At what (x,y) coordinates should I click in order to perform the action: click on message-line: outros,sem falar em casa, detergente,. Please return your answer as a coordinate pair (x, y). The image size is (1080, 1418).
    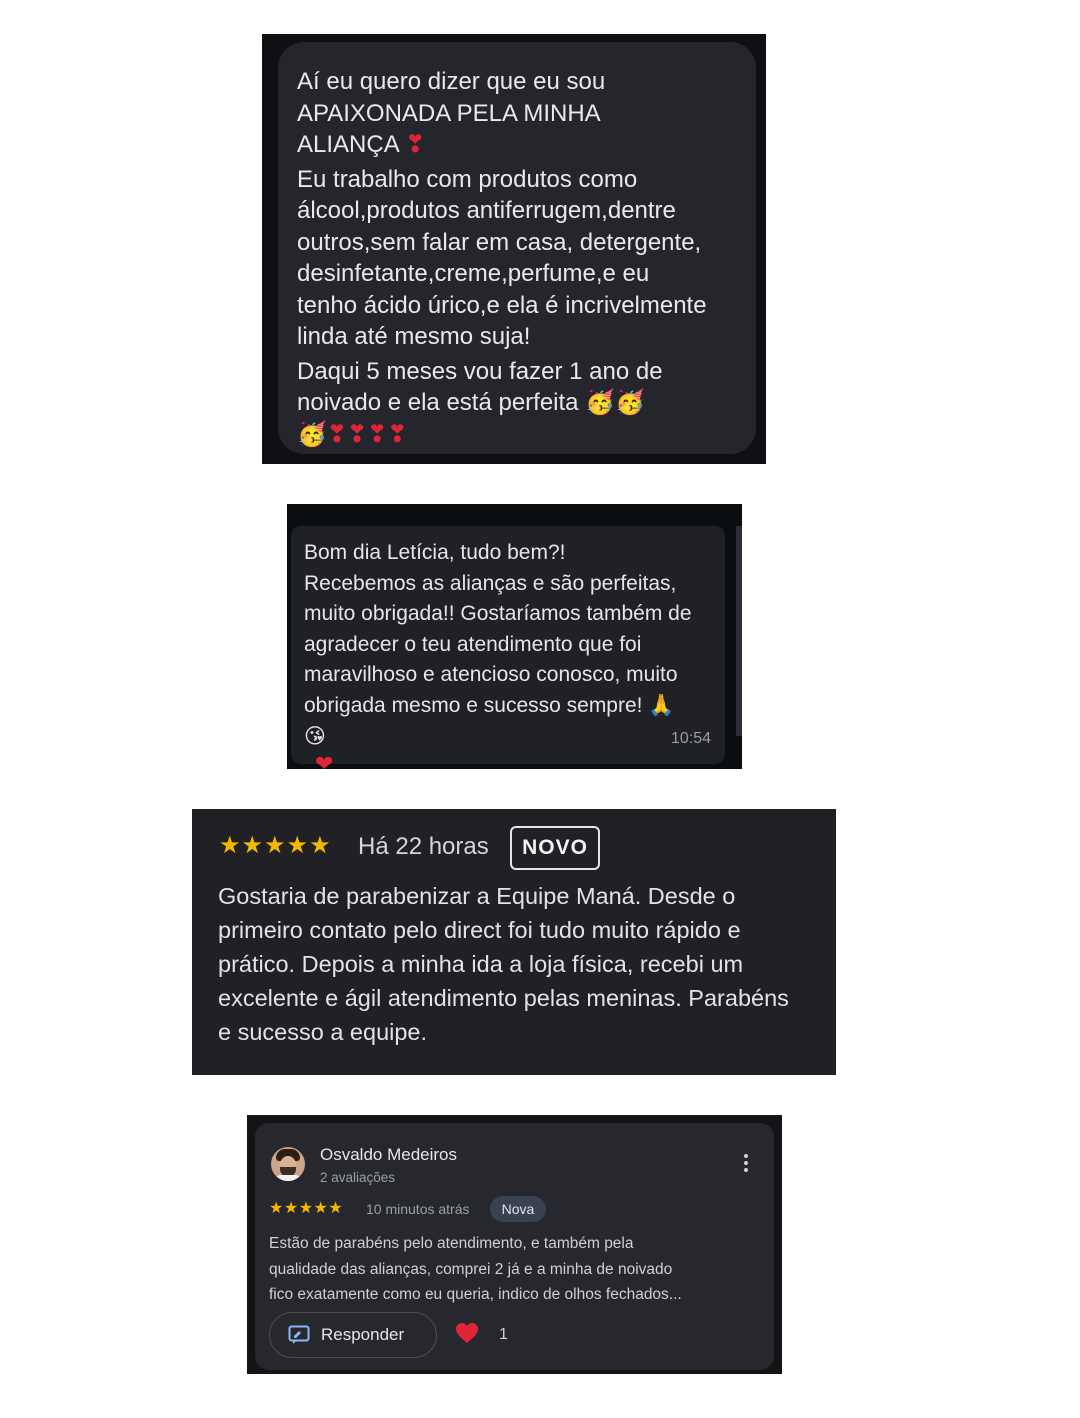
    Looking at the image, I should click on (499, 242).